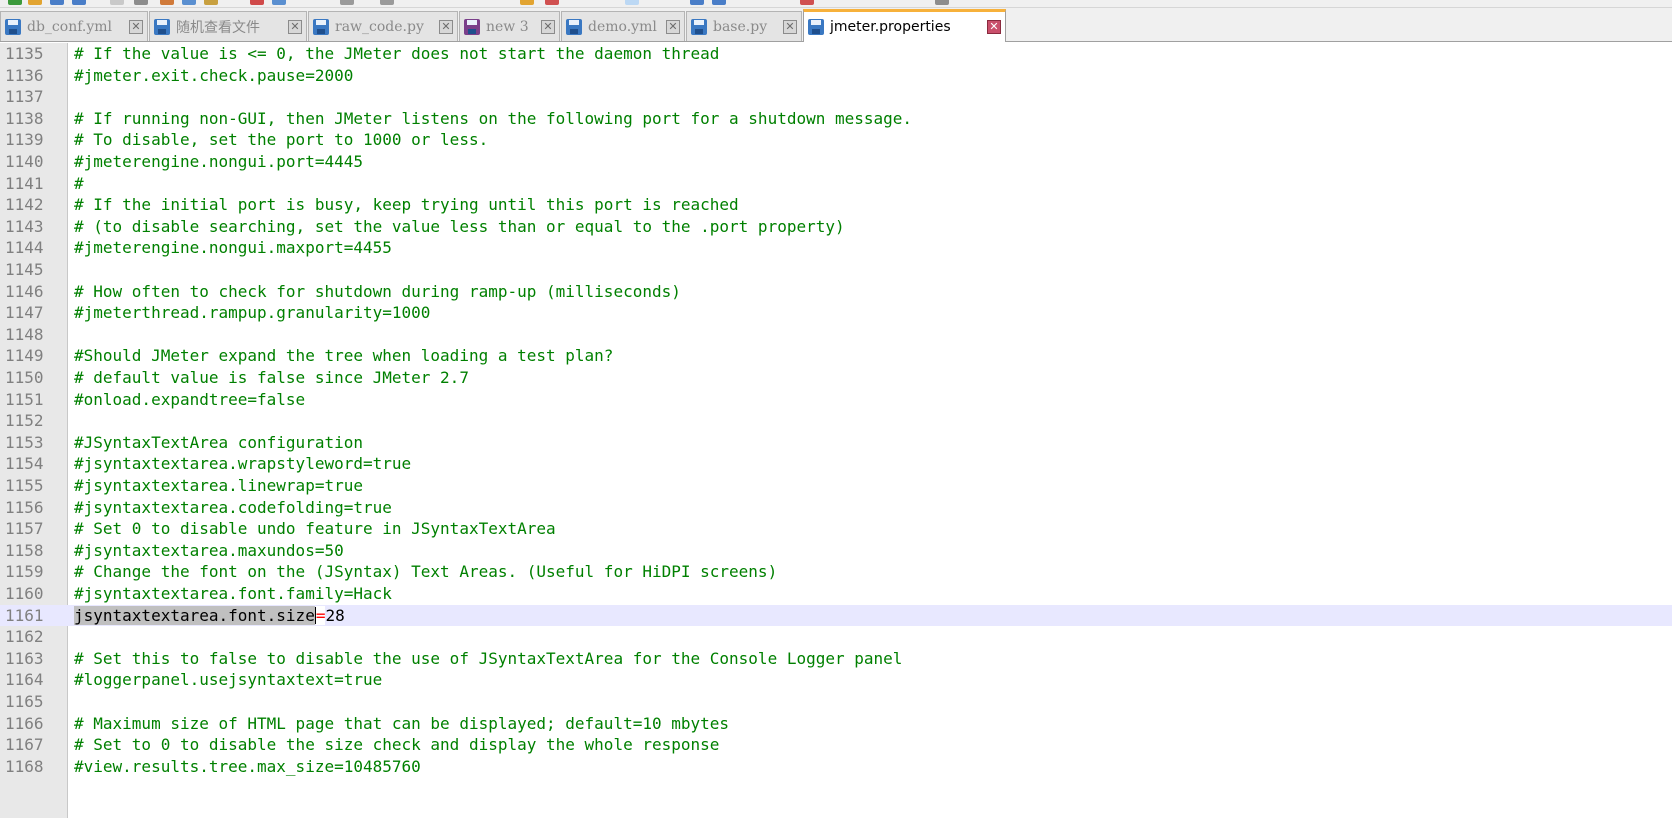 The width and height of the screenshot is (1672, 818). What do you see at coordinates (836, 248) in the screenshot?
I see `code-line: 1144 #jmeterengine.nongui.maxport=4455` at bounding box center [836, 248].